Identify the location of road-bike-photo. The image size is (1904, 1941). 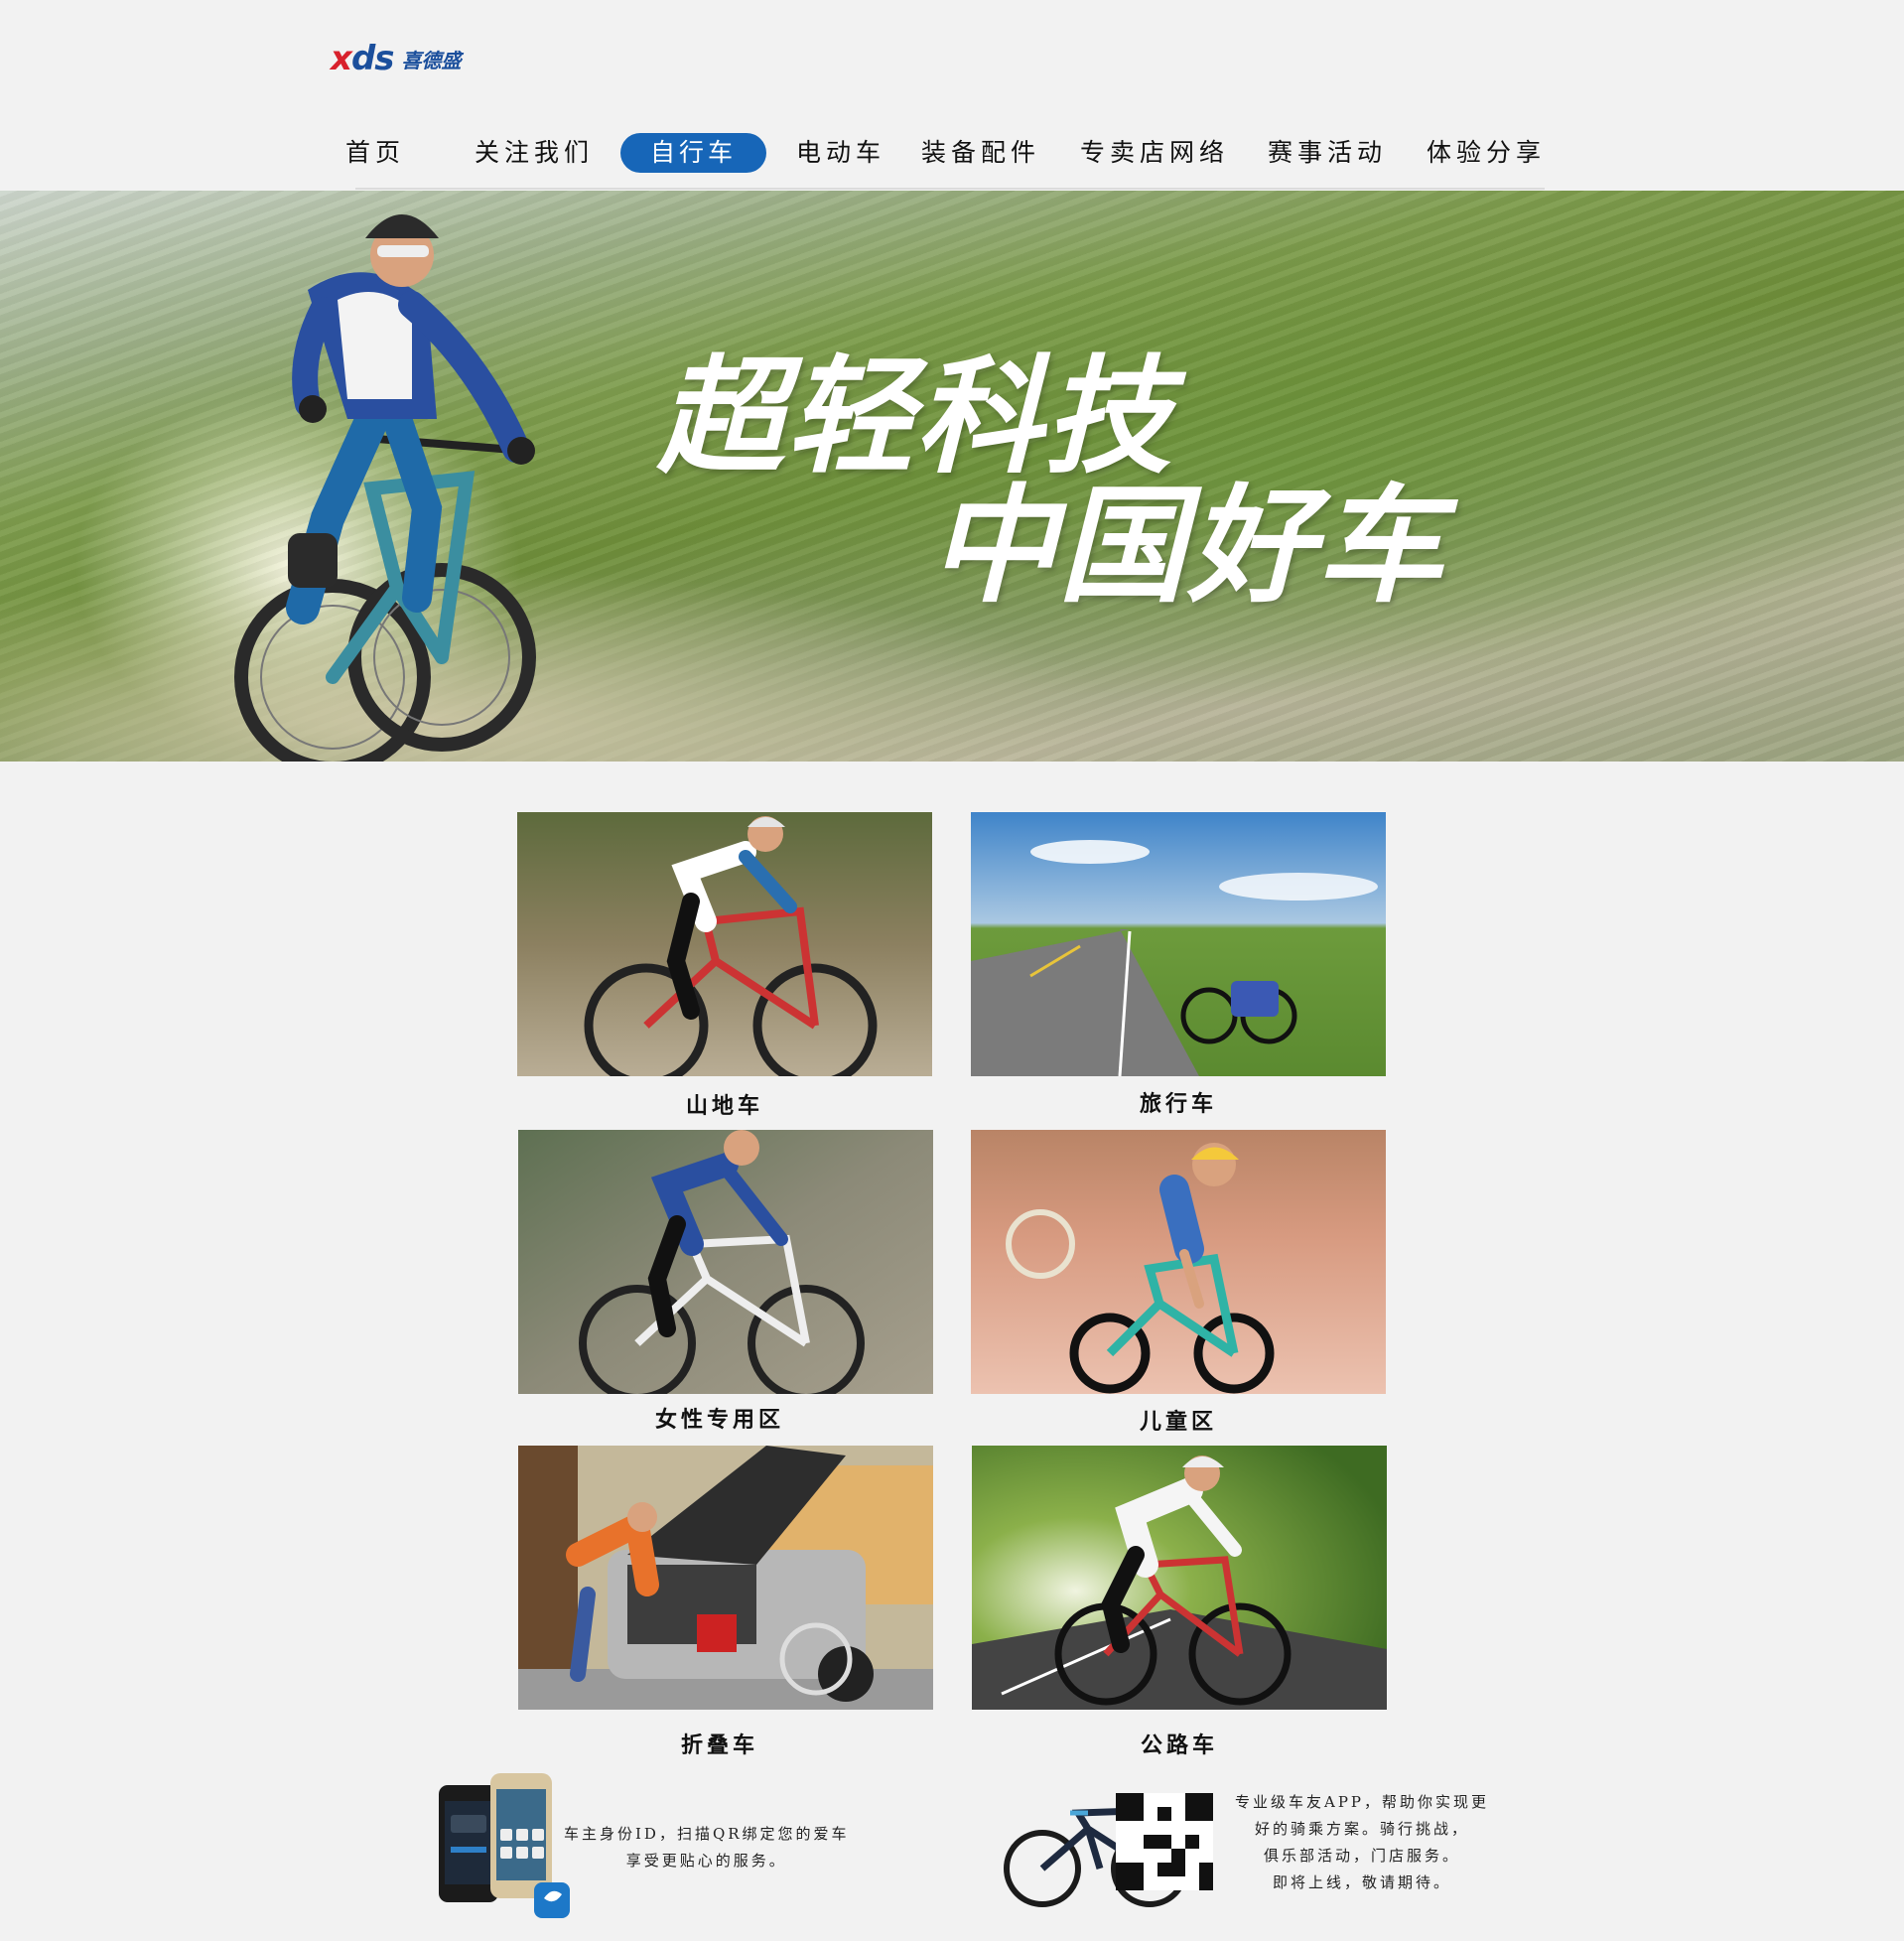
(1179, 1578).